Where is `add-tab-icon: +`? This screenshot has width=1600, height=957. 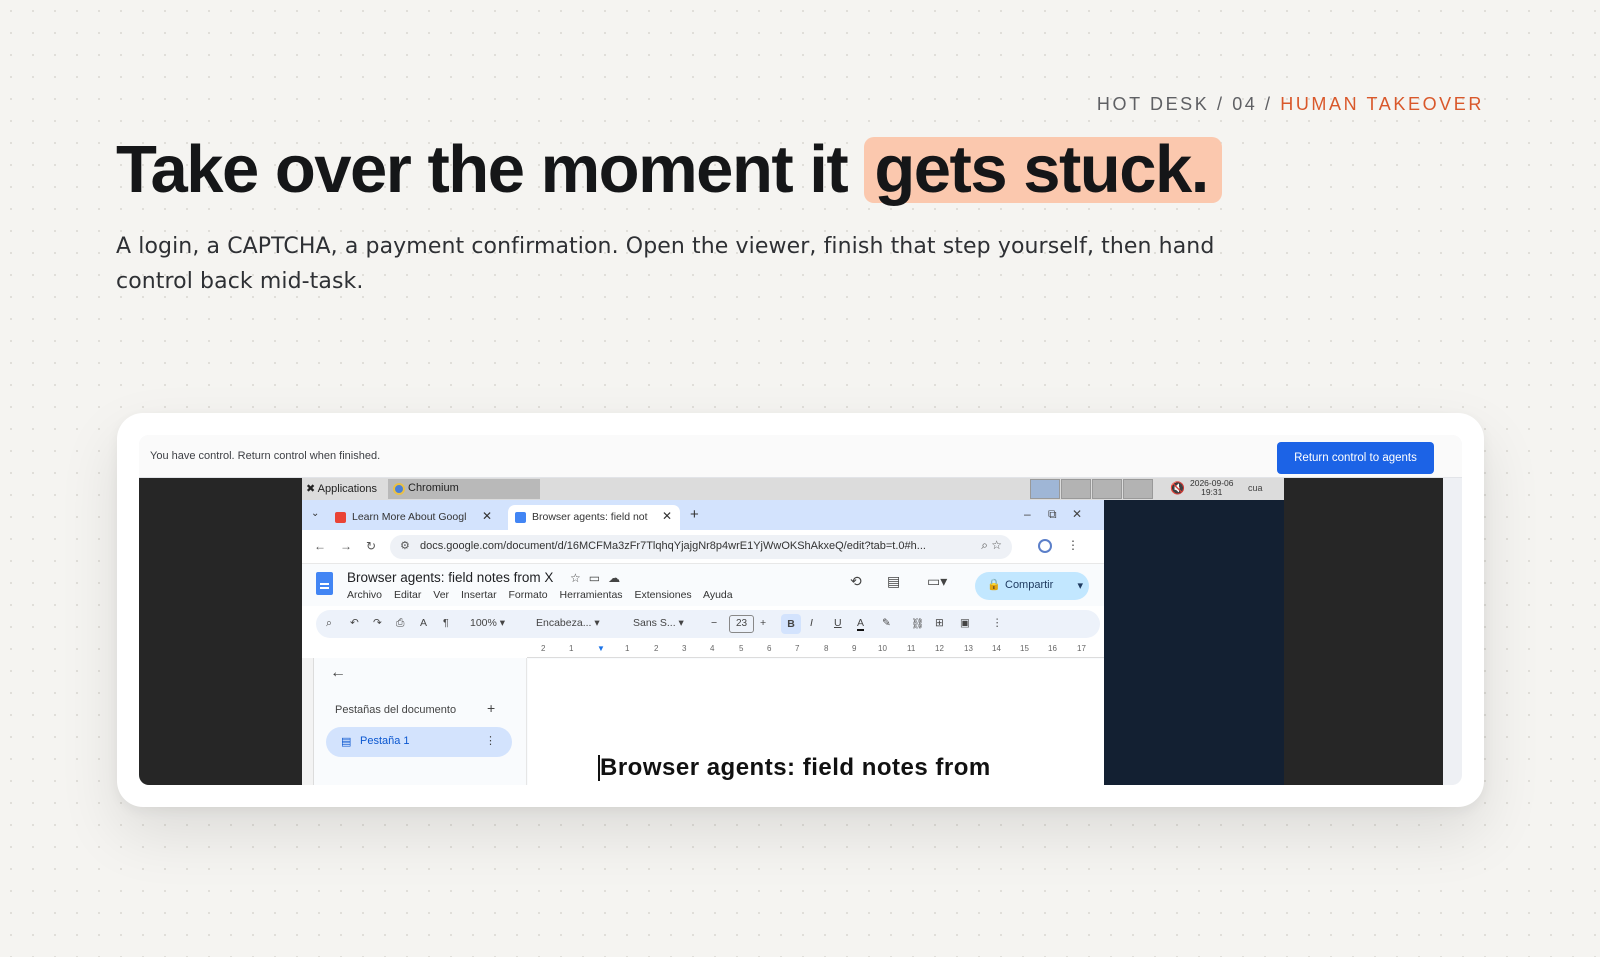
add-tab-icon: + is located at coordinates (491, 708).